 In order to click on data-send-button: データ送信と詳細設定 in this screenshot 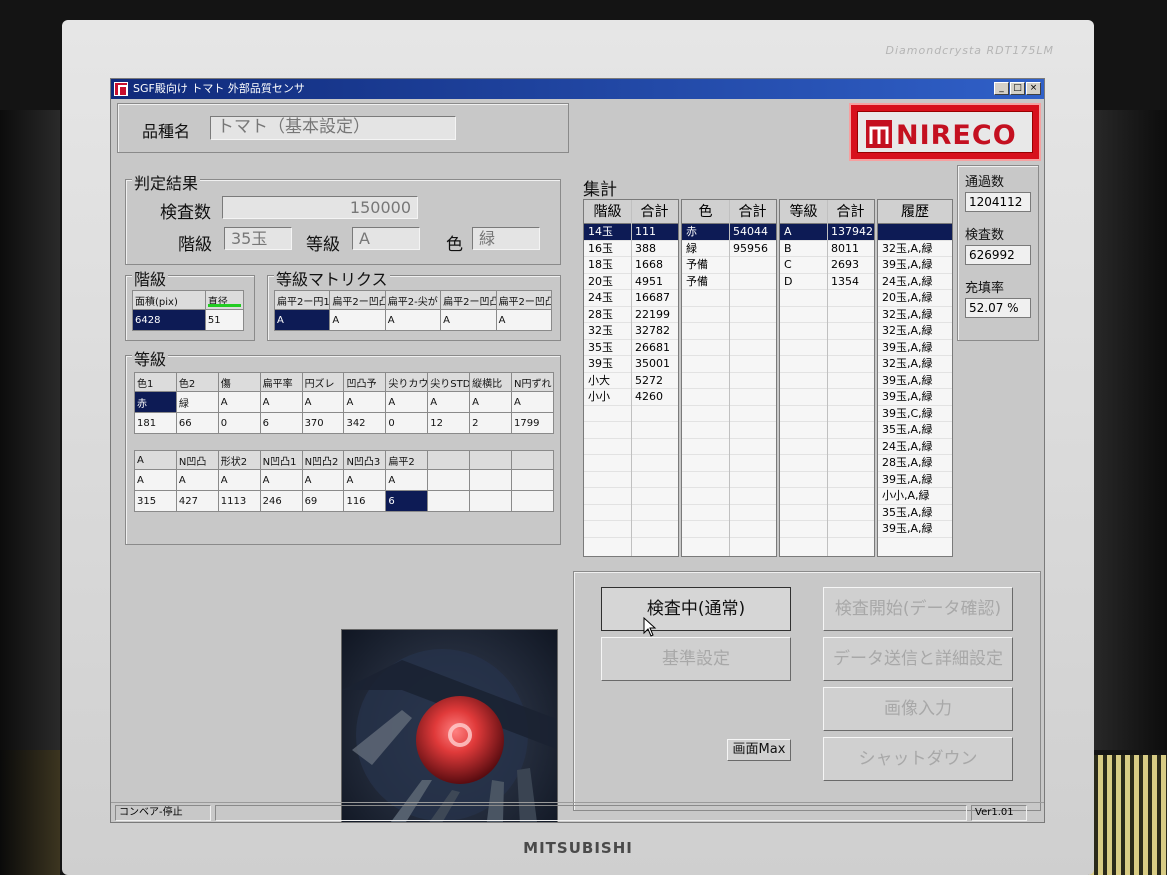, I will do `click(918, 659)`.